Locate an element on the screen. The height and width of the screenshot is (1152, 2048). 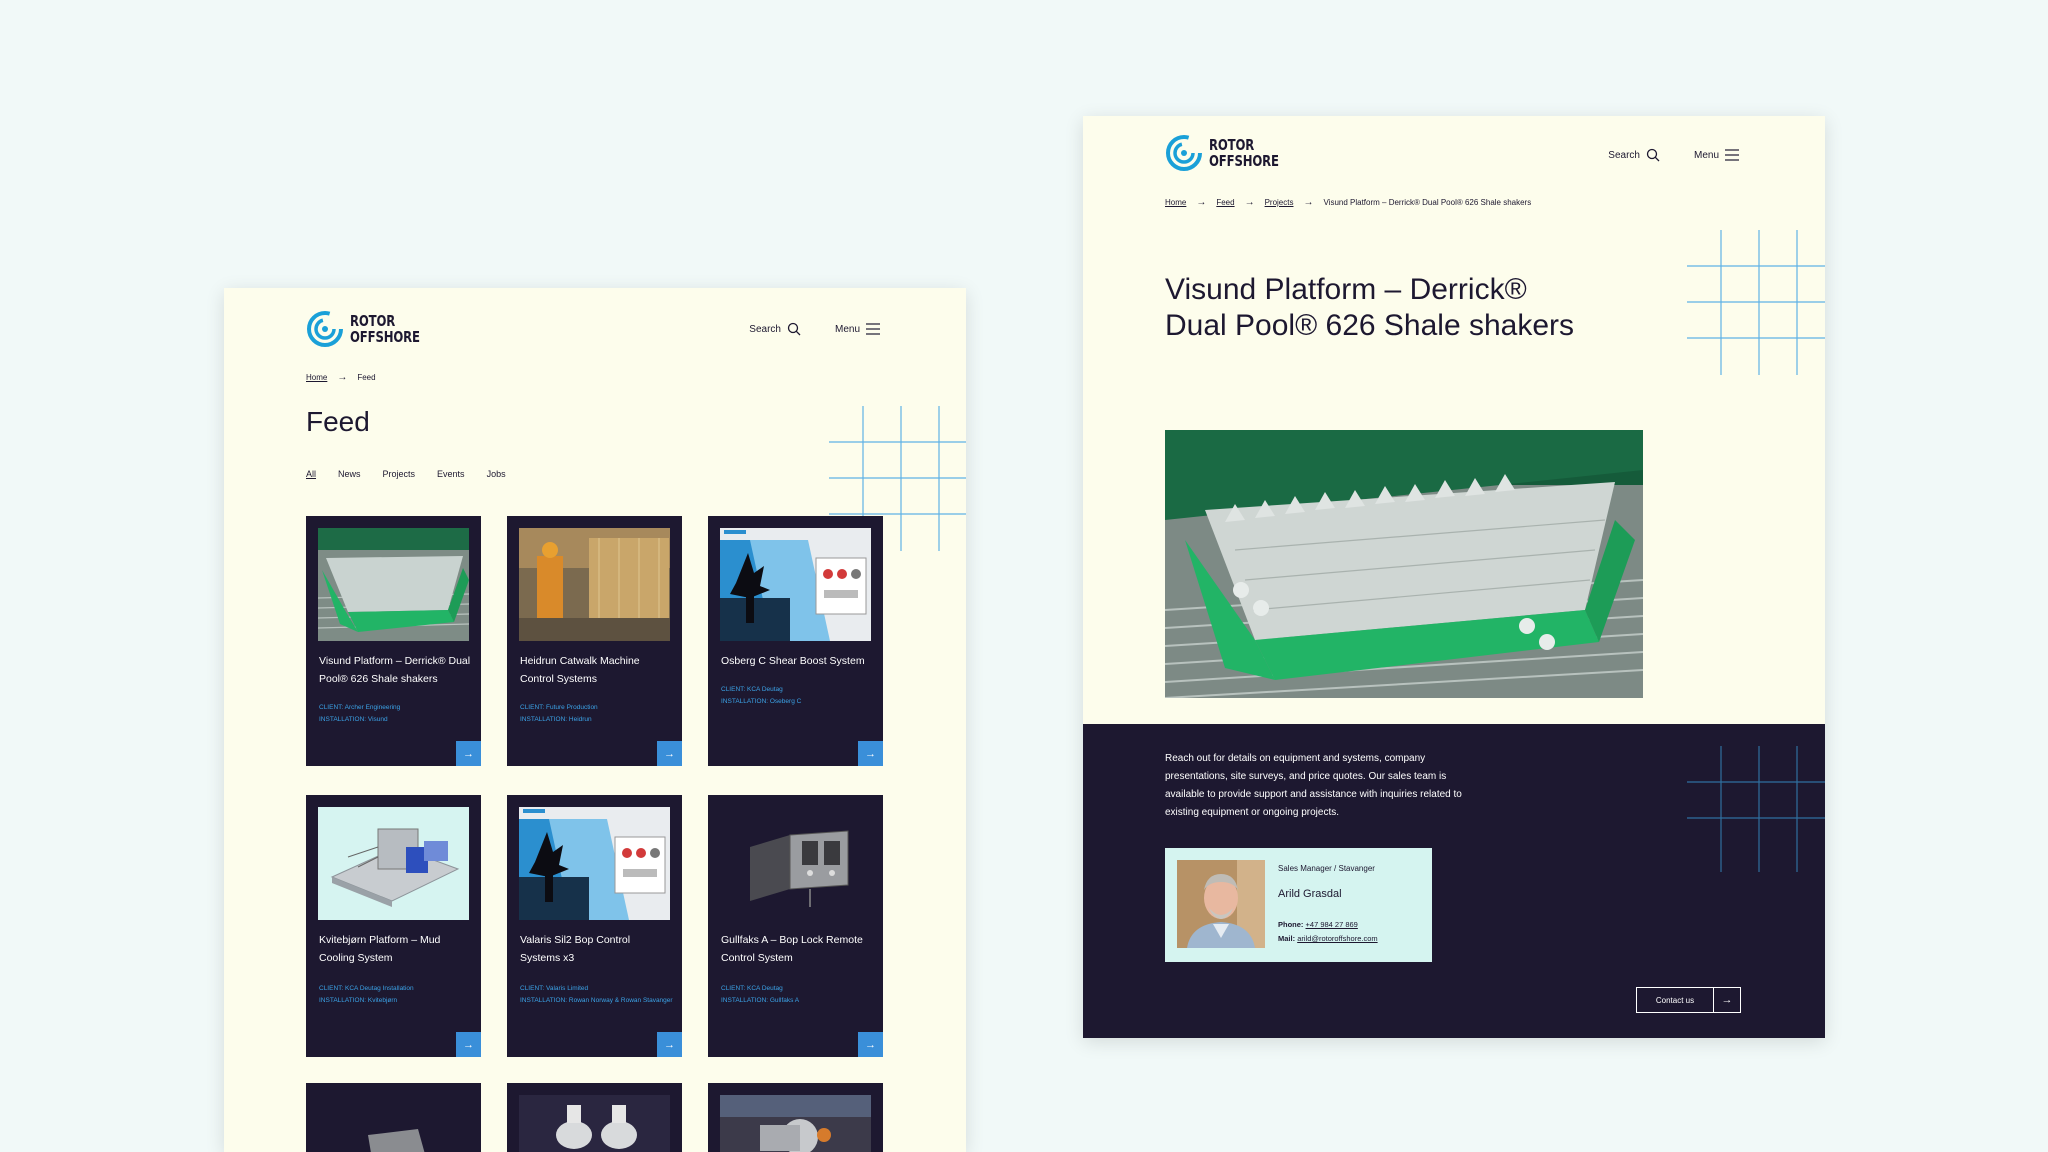
breadcrumb-projects: Projects is located at coordinates (1279, 202).